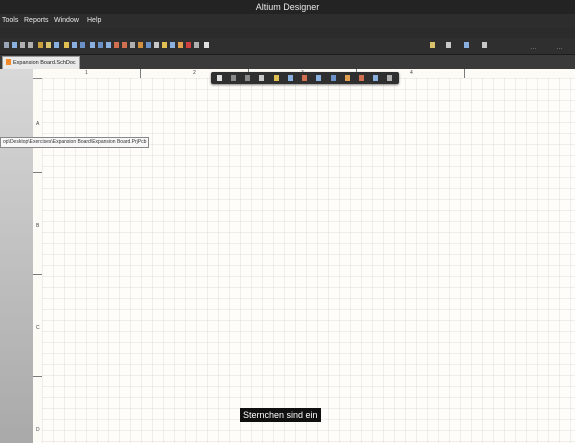 Image resolution: width=575 pixels, height=443 pixels. I want to click on menu-bar: Tools Reports Window Help, so click(287, 21).